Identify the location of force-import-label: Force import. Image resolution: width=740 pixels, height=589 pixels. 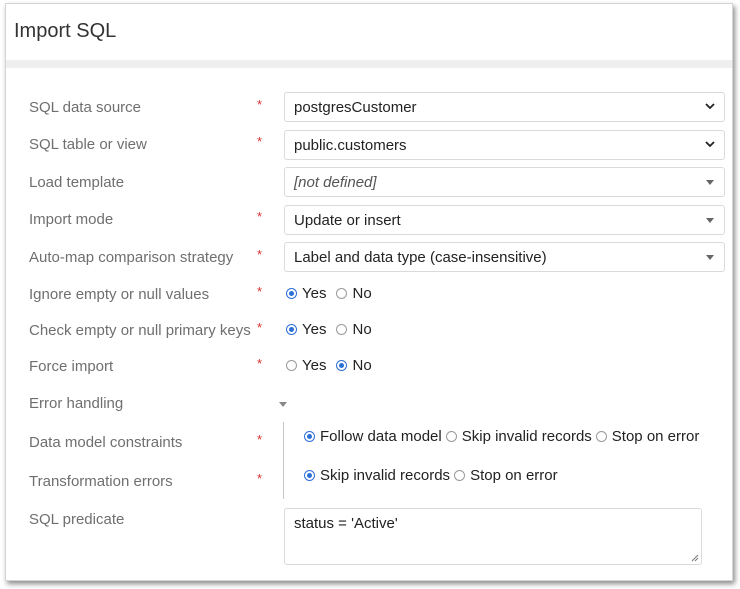
(71, 366).